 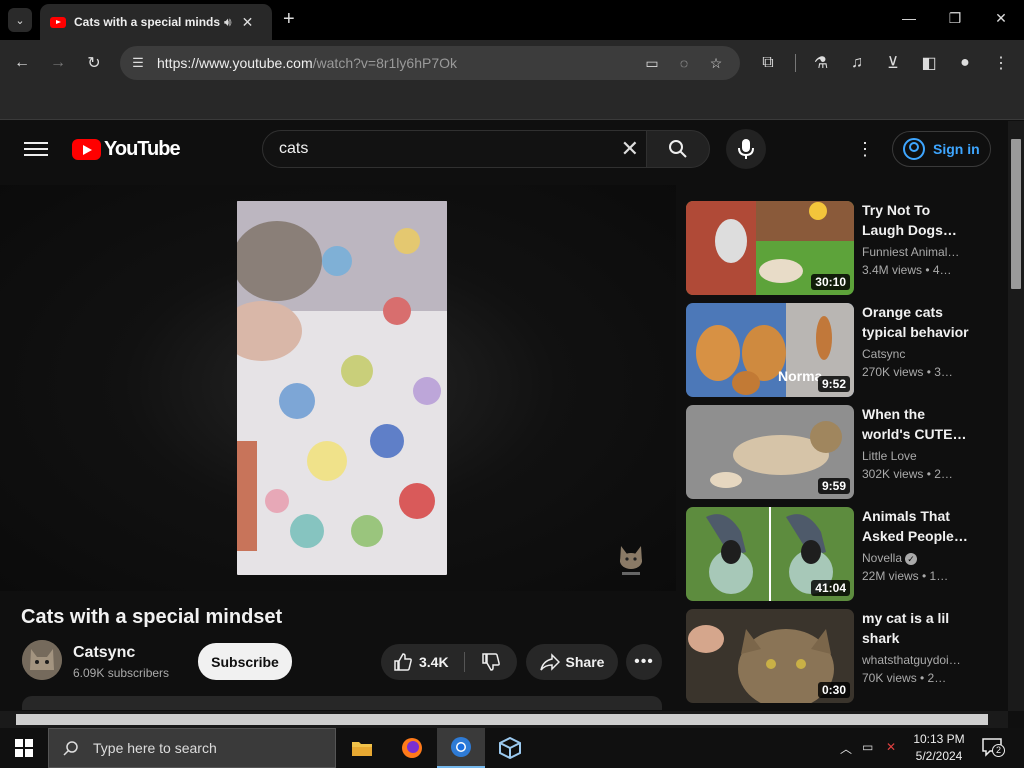 I want to click on video-thumbnail: Norma 9:52, so click(x=770, y=350).